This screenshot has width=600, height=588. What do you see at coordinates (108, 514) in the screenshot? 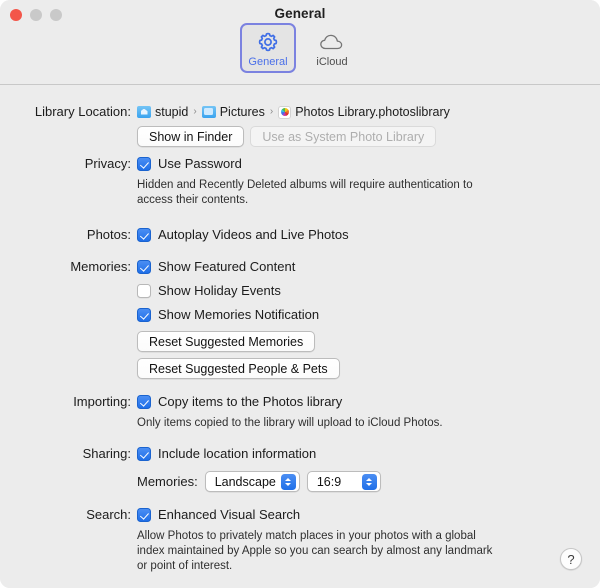
I see `search-label: Search:` at bounding box center [108, 514].